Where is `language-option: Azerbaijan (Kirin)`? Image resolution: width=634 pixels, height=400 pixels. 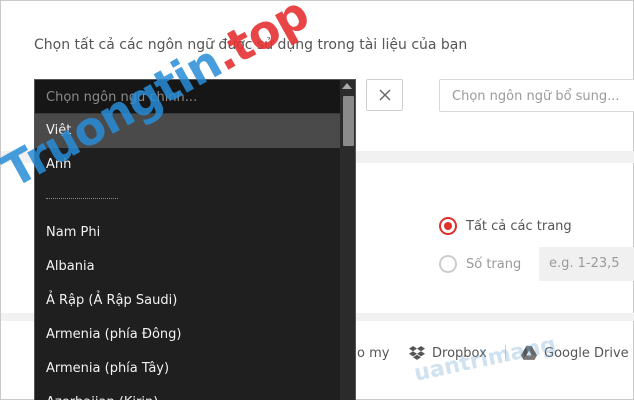 language-option: Azerbaijan (Kirin) is located at coordinates (187, 393).